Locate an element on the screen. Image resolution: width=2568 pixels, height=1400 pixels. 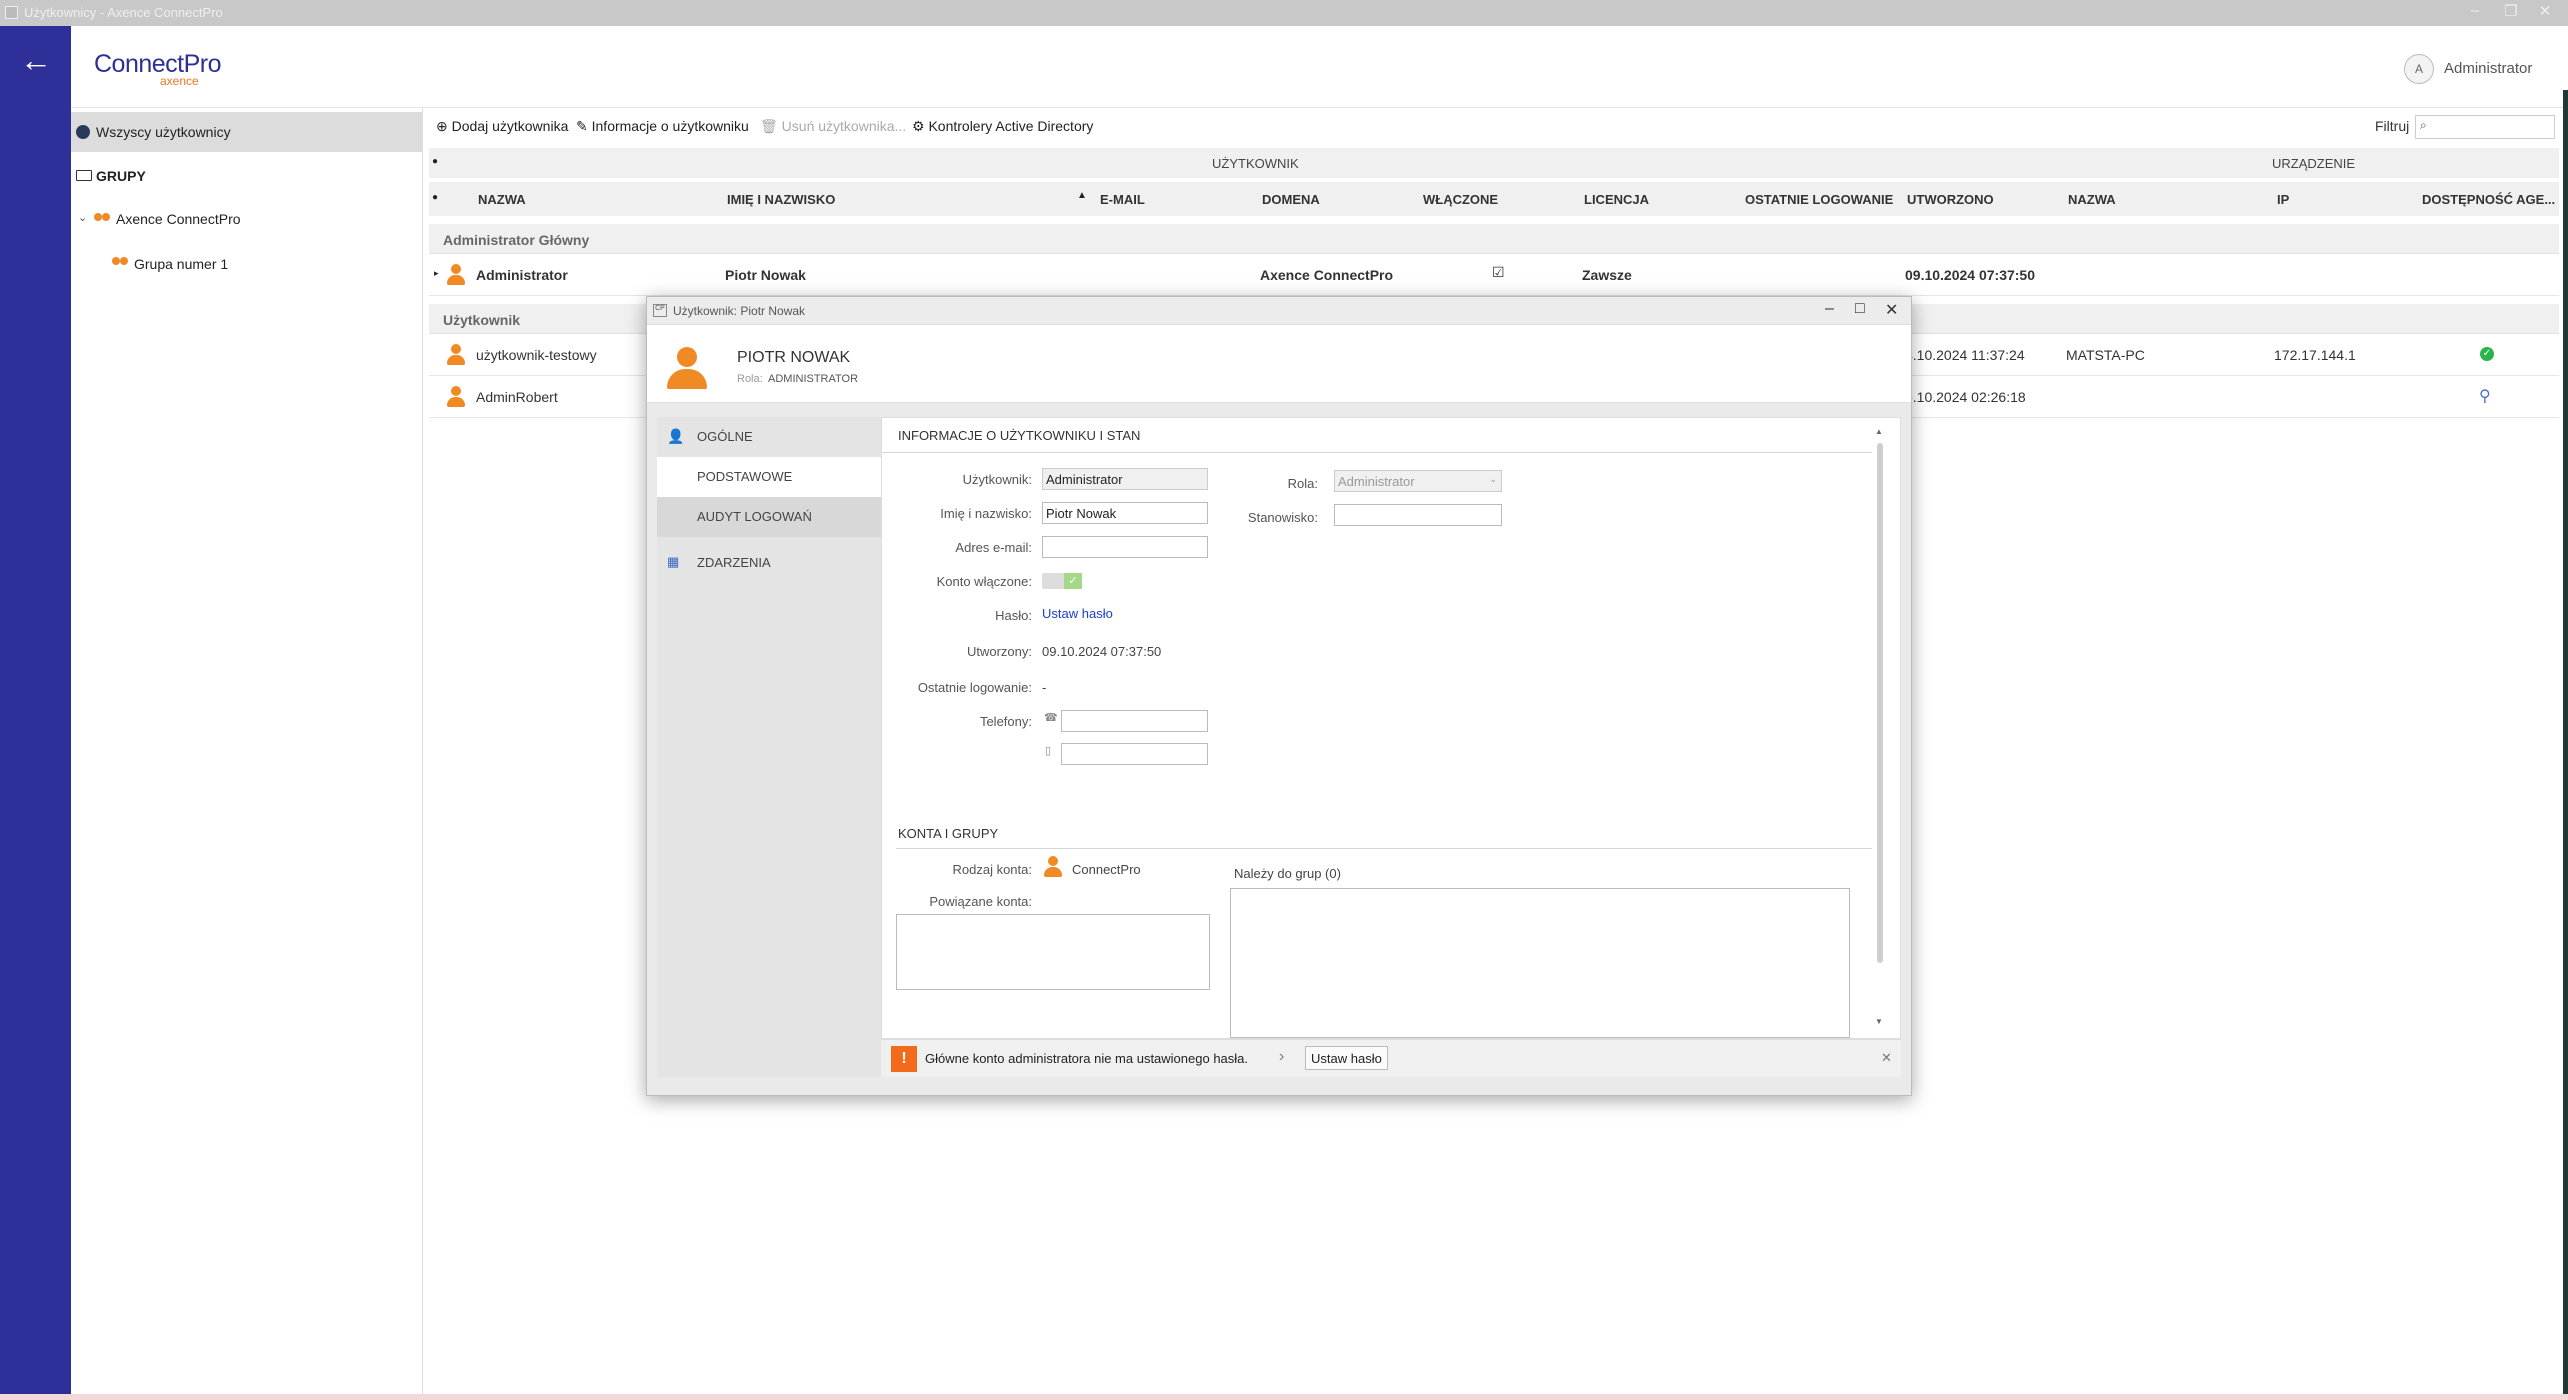
back-arrow-icon: ← is located at coordinates (36, 60).